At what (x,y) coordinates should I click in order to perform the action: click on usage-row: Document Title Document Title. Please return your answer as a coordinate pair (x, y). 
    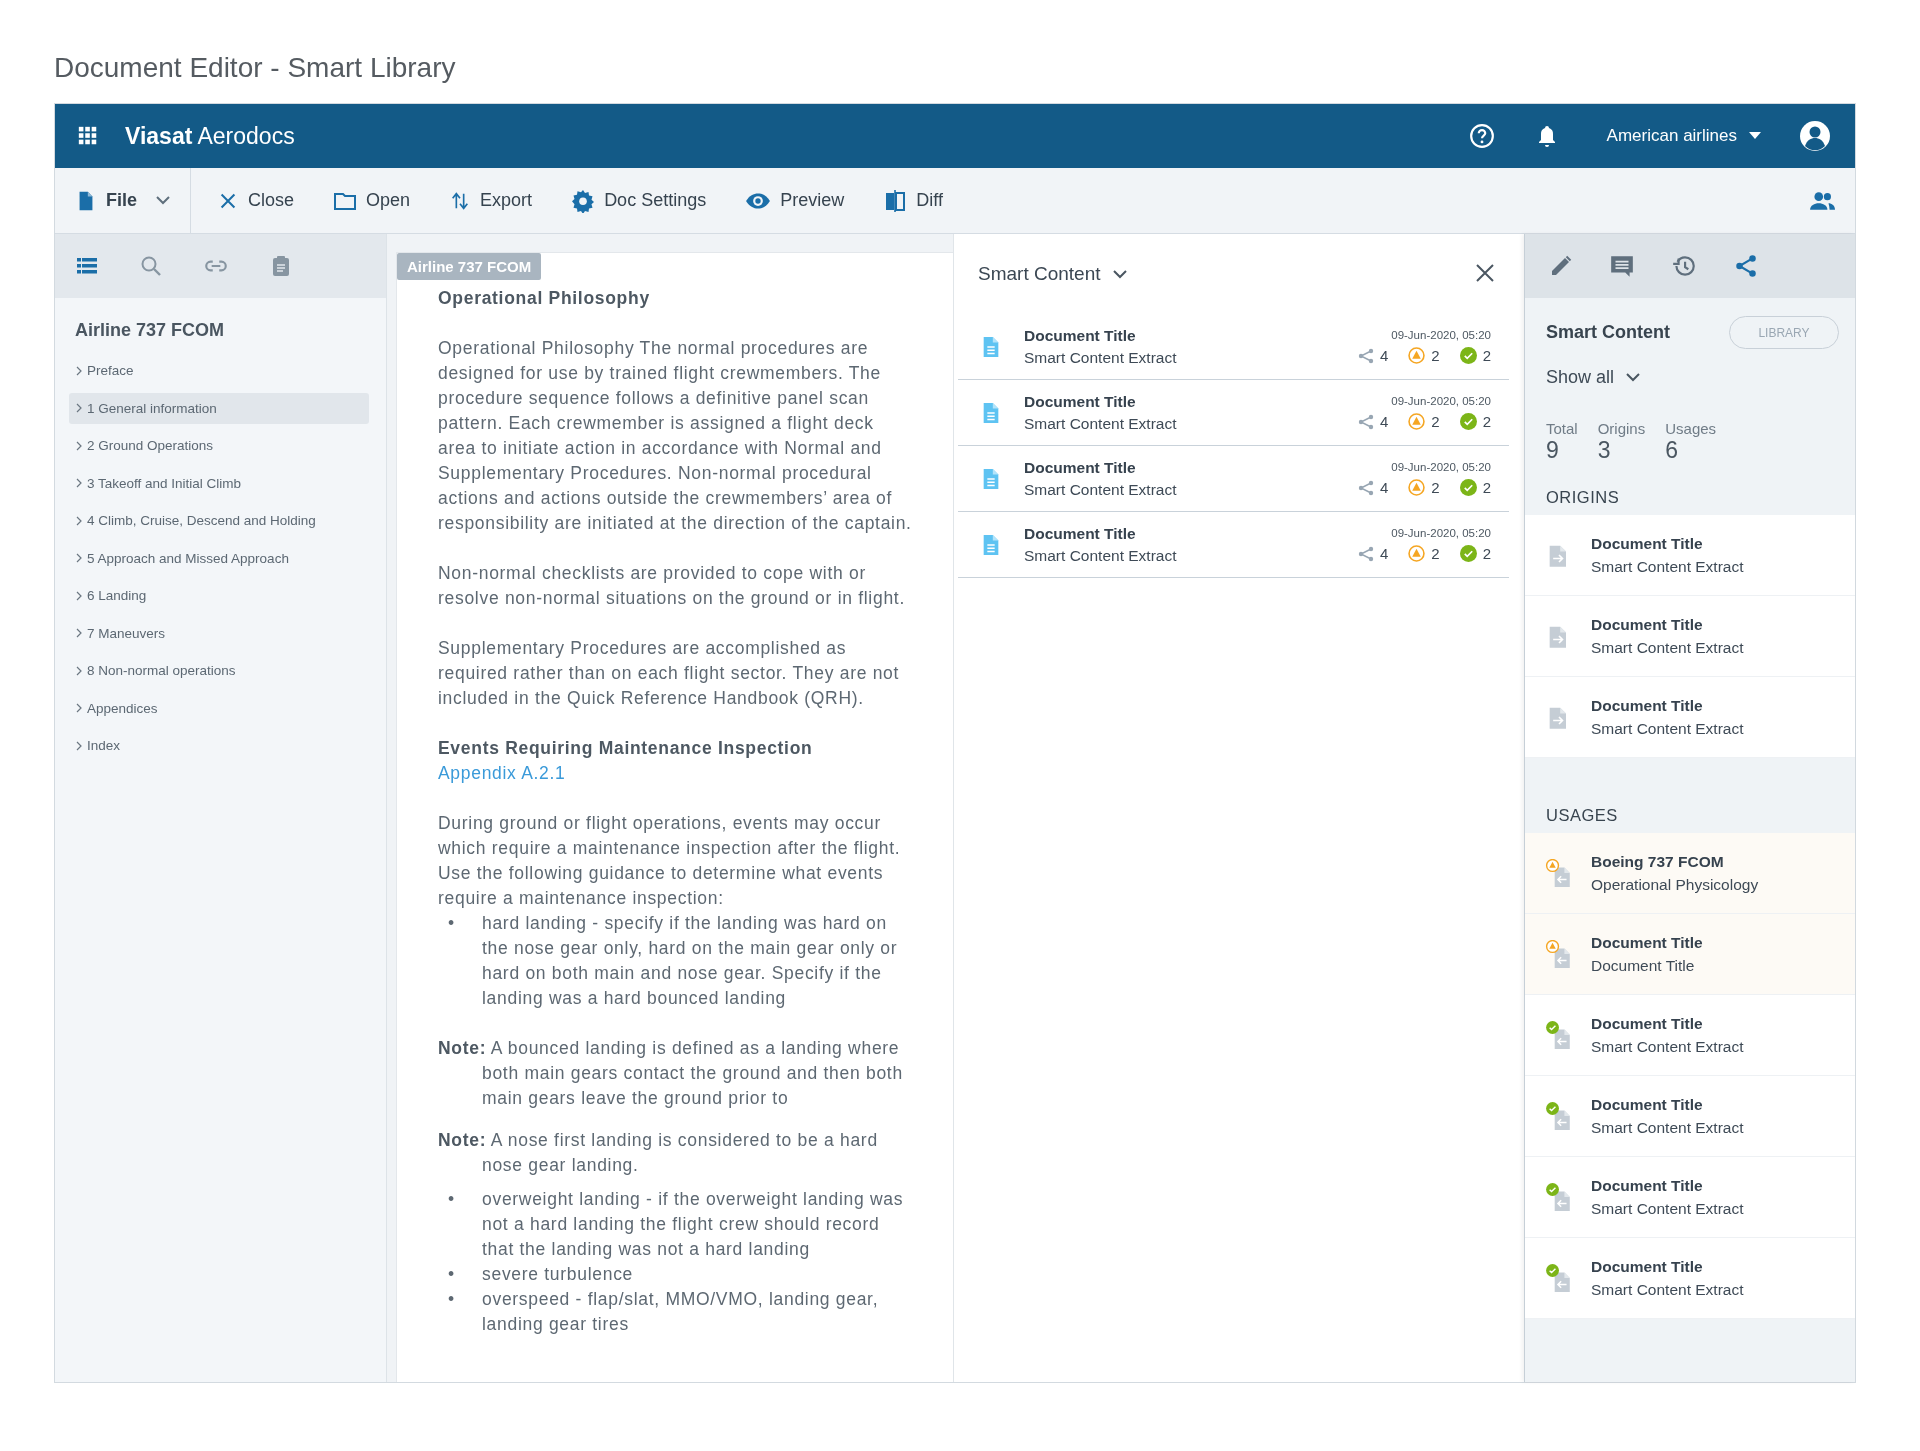
    Looking at the image, I should click on (1690, 954).